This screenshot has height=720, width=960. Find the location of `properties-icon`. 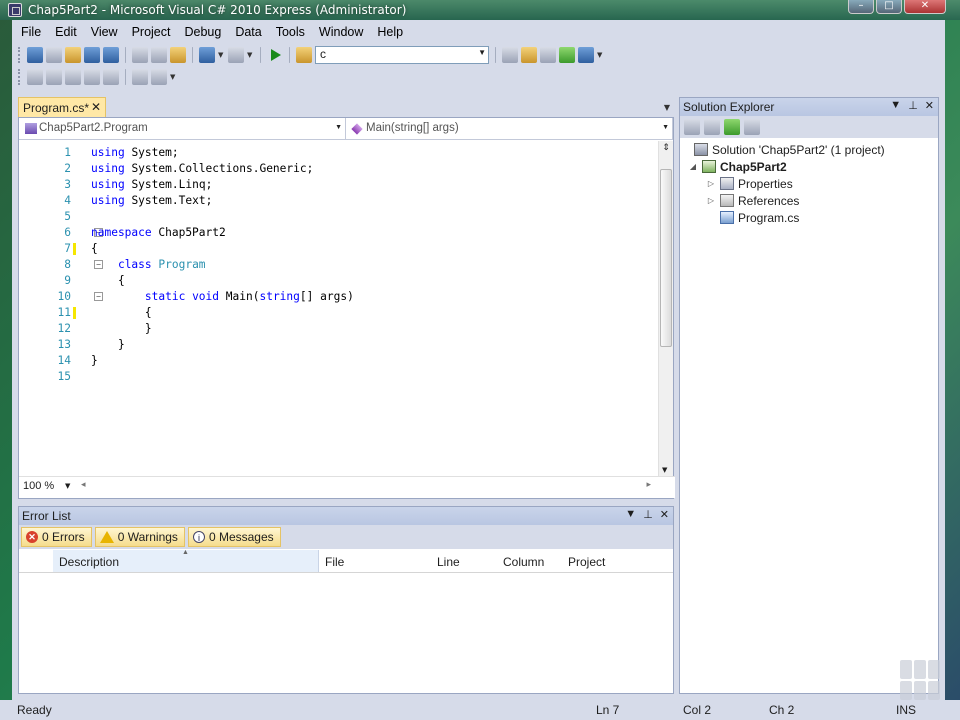

properties-icon is located at coordinates (692, 127).